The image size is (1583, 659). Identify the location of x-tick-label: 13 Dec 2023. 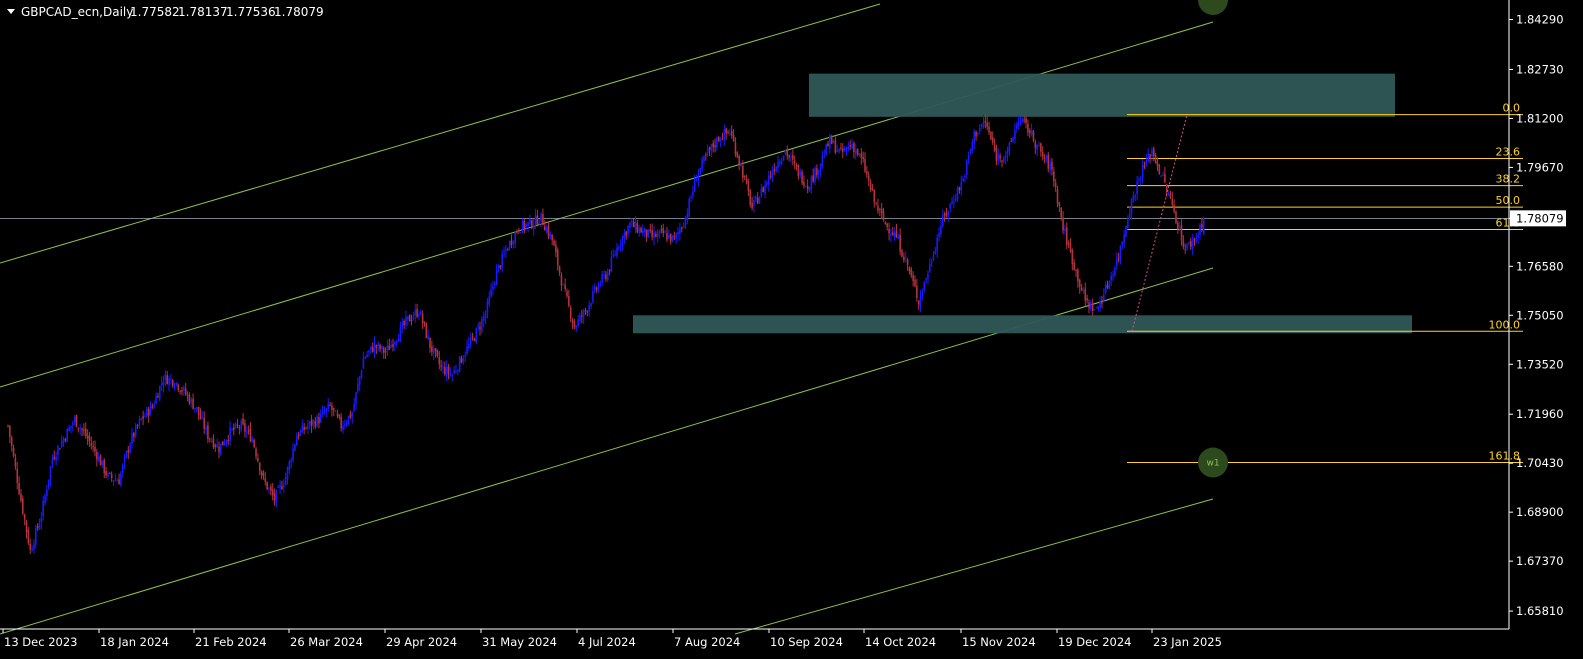
(40, 642).